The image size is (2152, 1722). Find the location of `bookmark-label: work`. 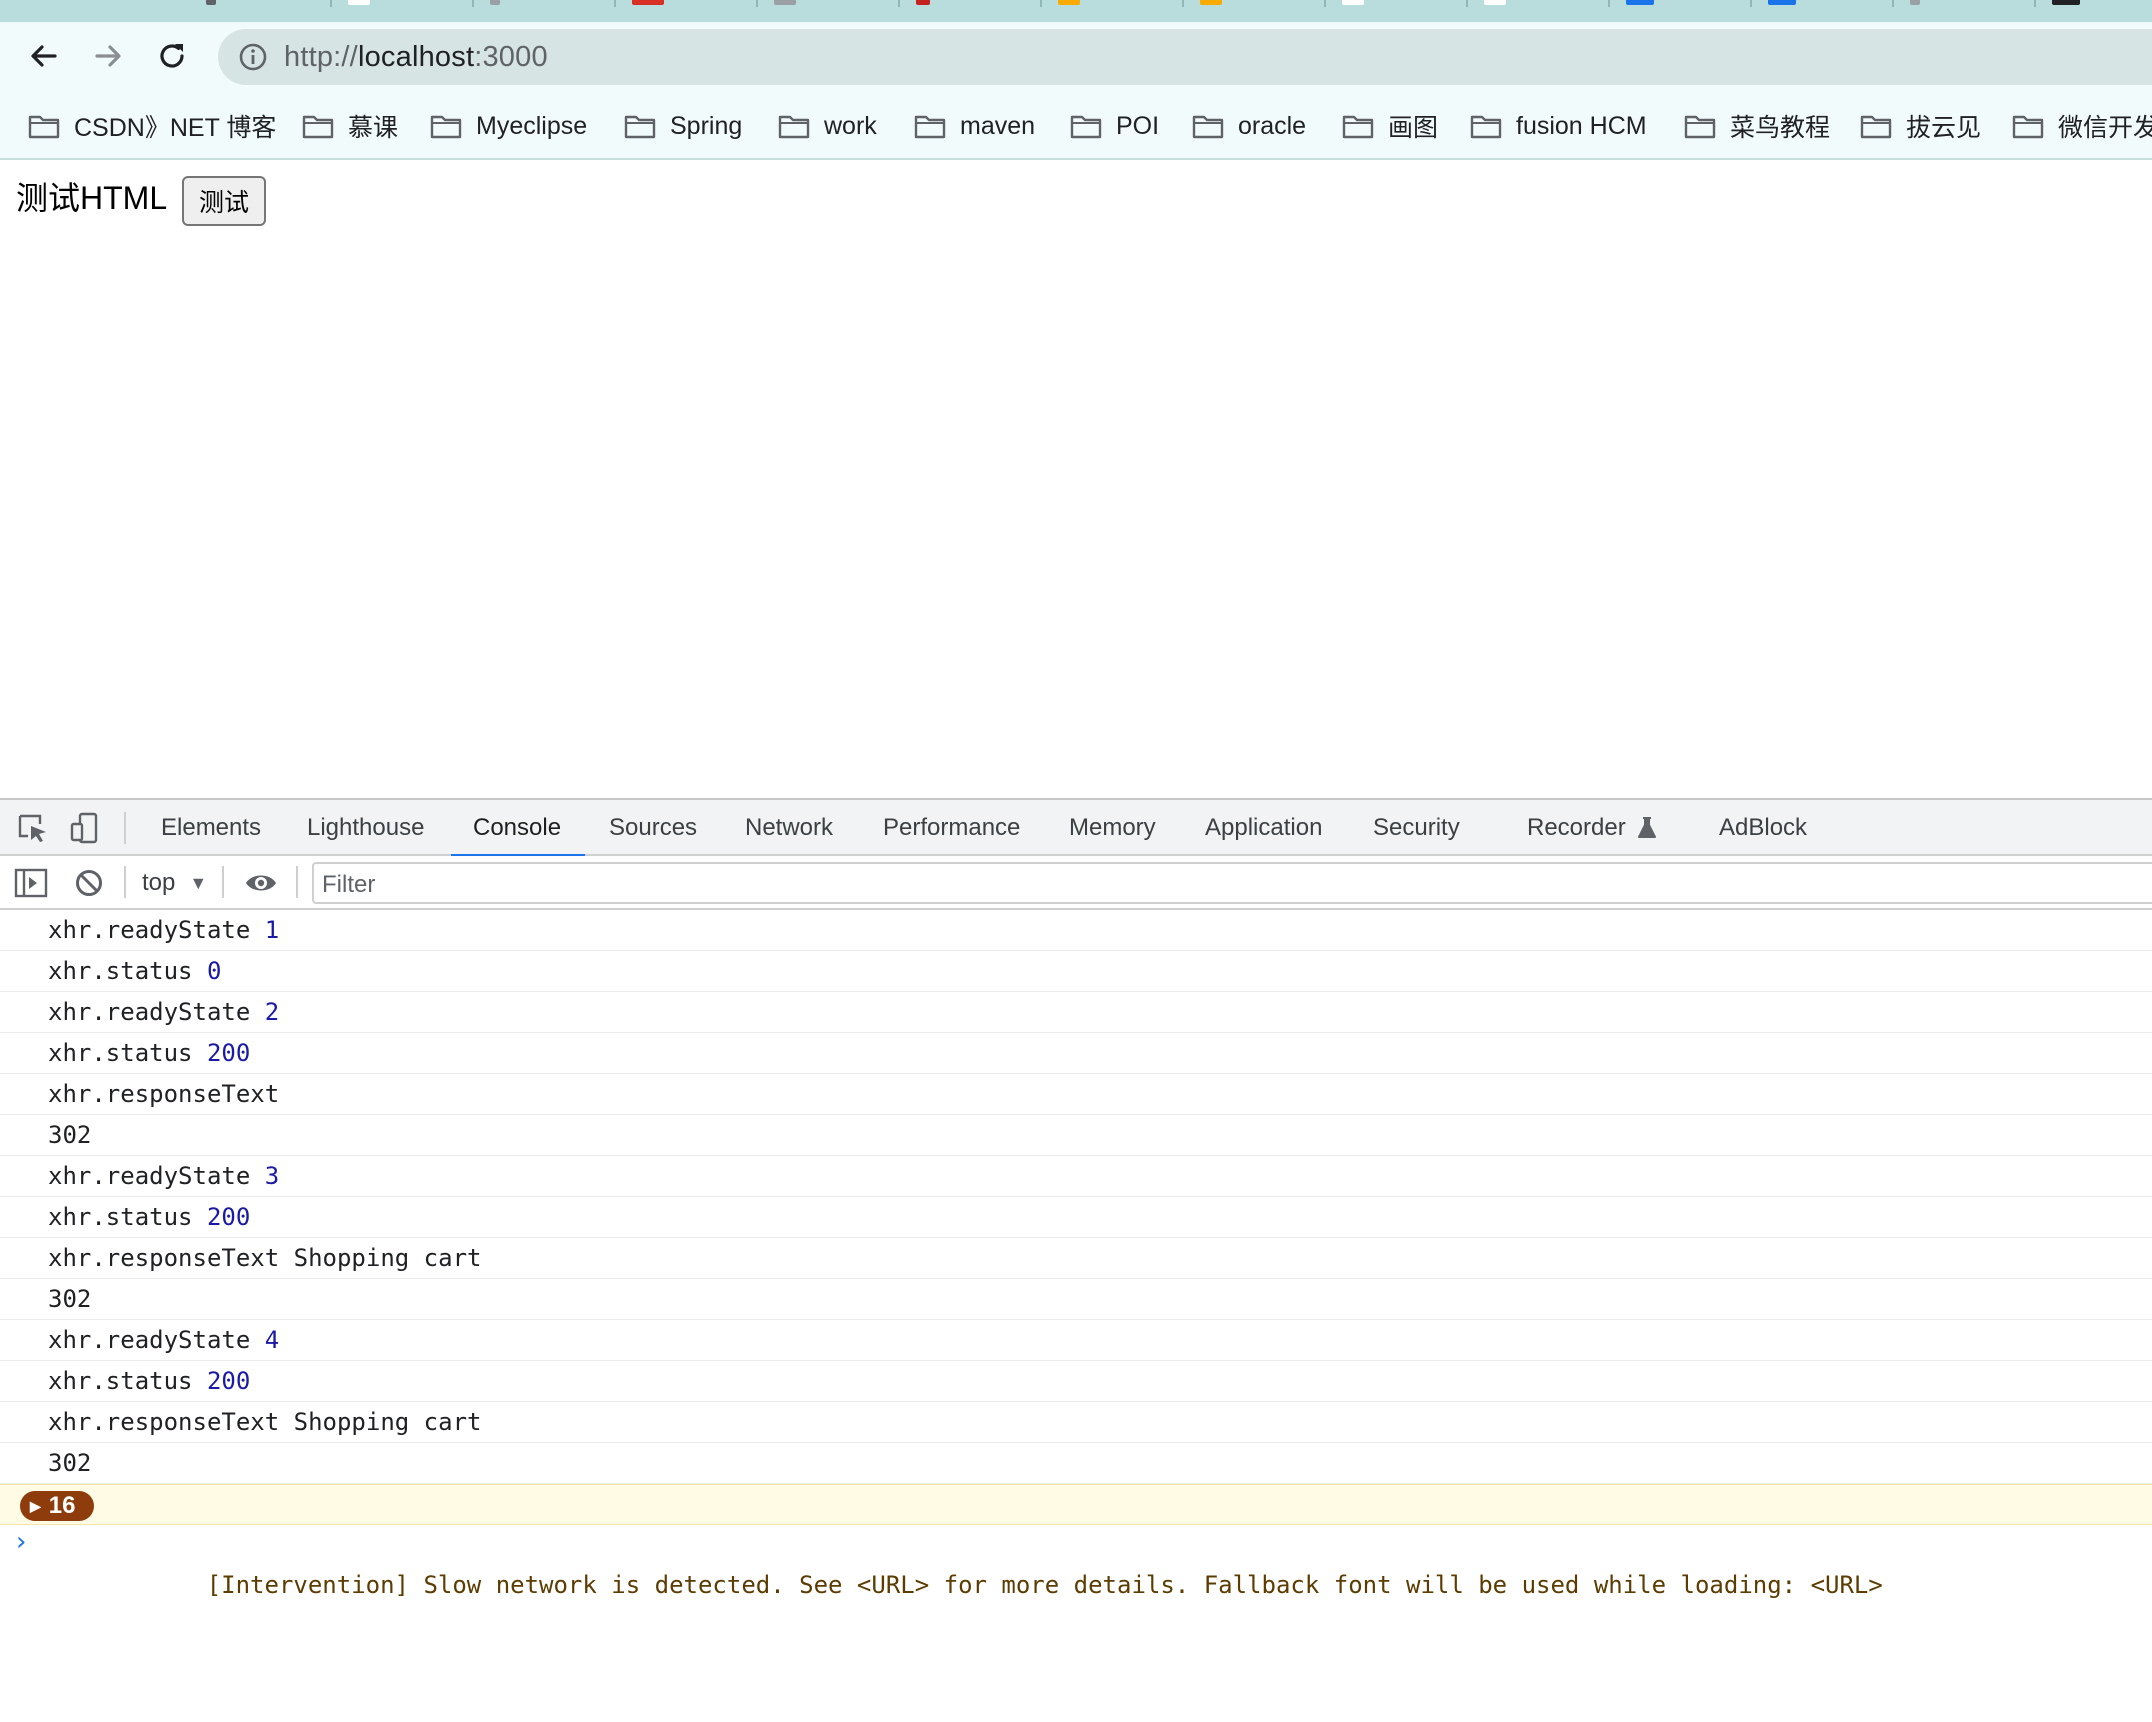

bookmark-label: work is located at coordinates (850, 125).